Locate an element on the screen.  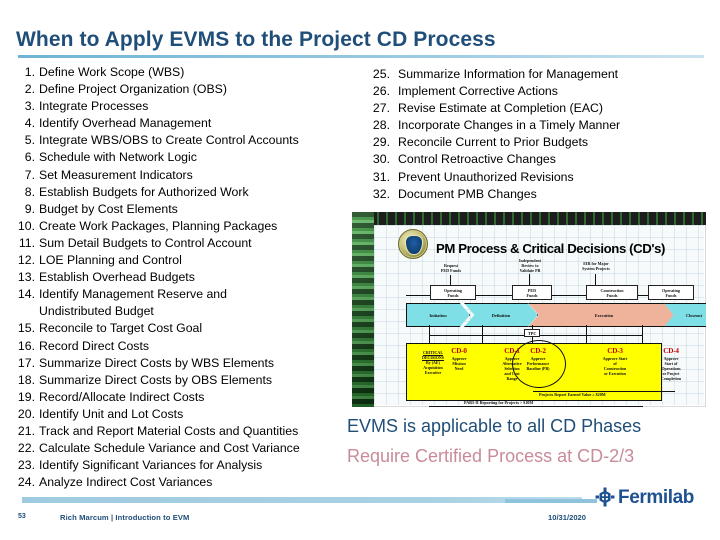
funding-box-construction: Construction Funds is located at coordinates (612, 293).